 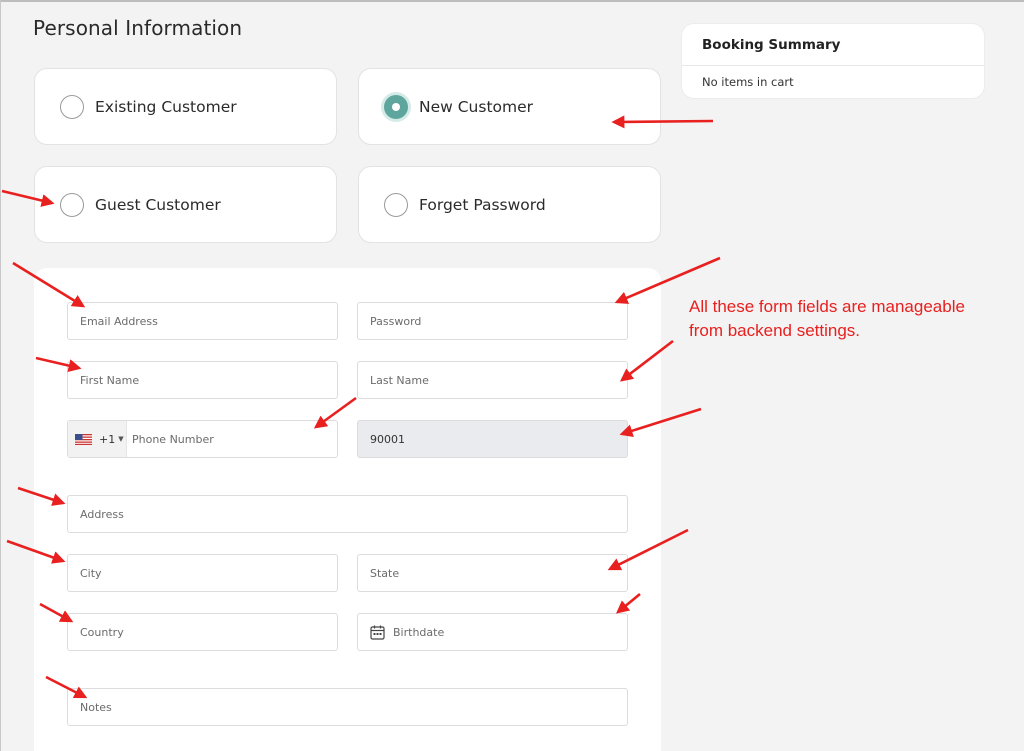 What do you see at coordinates (202, 321) in the screenshot?
I see `email-field` at bounding box center [202, 321].